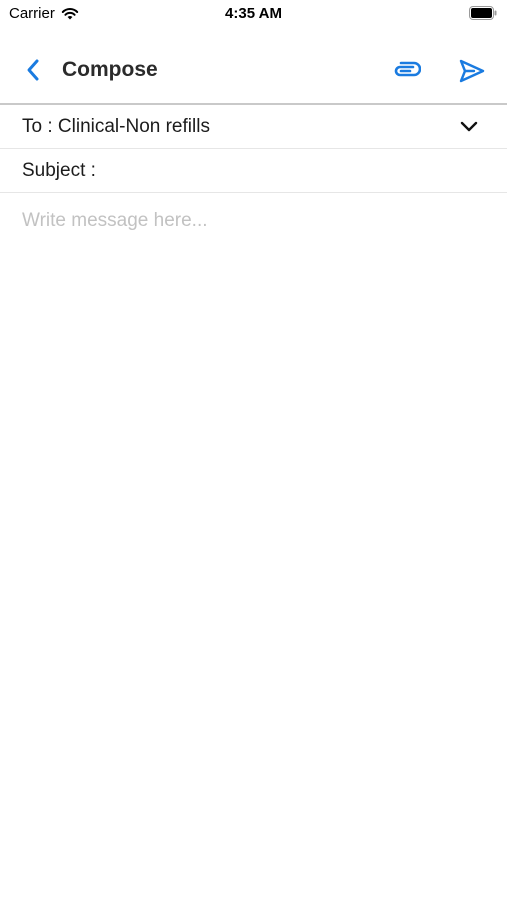 Image resolution: width=507 pixels, height=900 pixels. I want to click on recipient-label: To : Clinical-Non refills, so click(116, 126).